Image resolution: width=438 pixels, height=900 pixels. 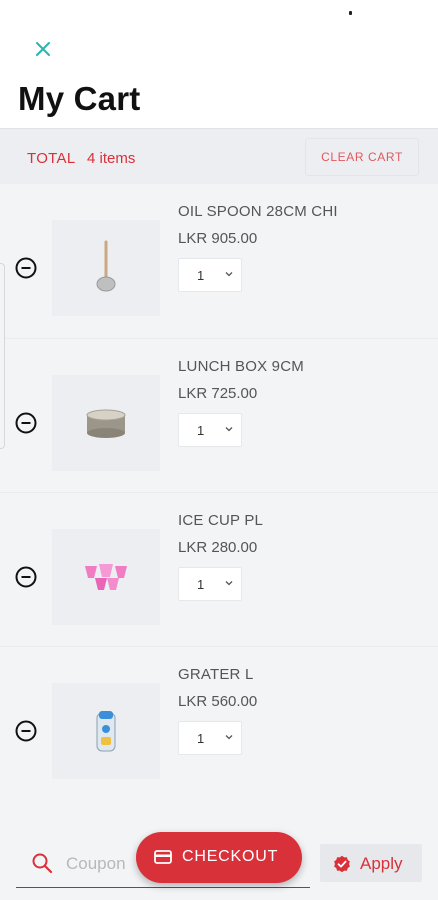 I want to click on grater-image, so click(x=106, y=731).